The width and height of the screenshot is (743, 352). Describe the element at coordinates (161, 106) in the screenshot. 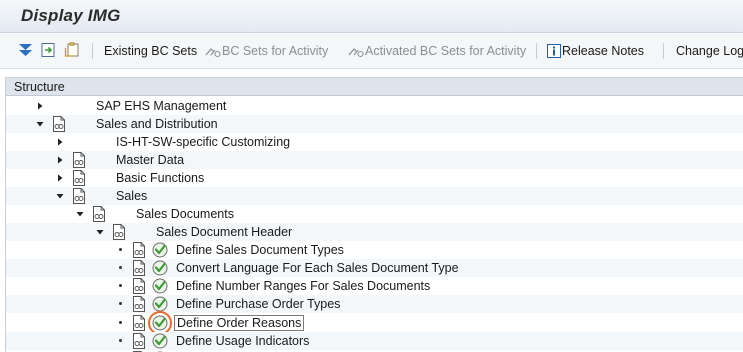

I see `node-label: SAP EHS Management` at that location.